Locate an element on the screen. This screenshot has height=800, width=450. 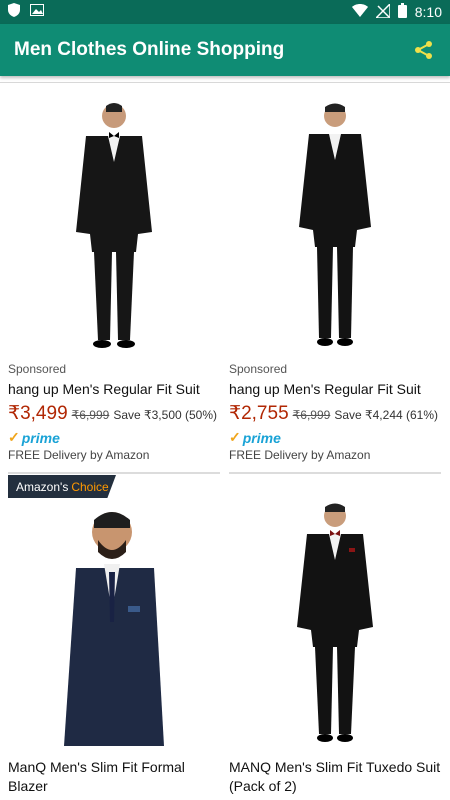
pricing-row: ₹3,499 ₹6,999 Save ₹3,500 (50%) is located at coordinates (114, 413).